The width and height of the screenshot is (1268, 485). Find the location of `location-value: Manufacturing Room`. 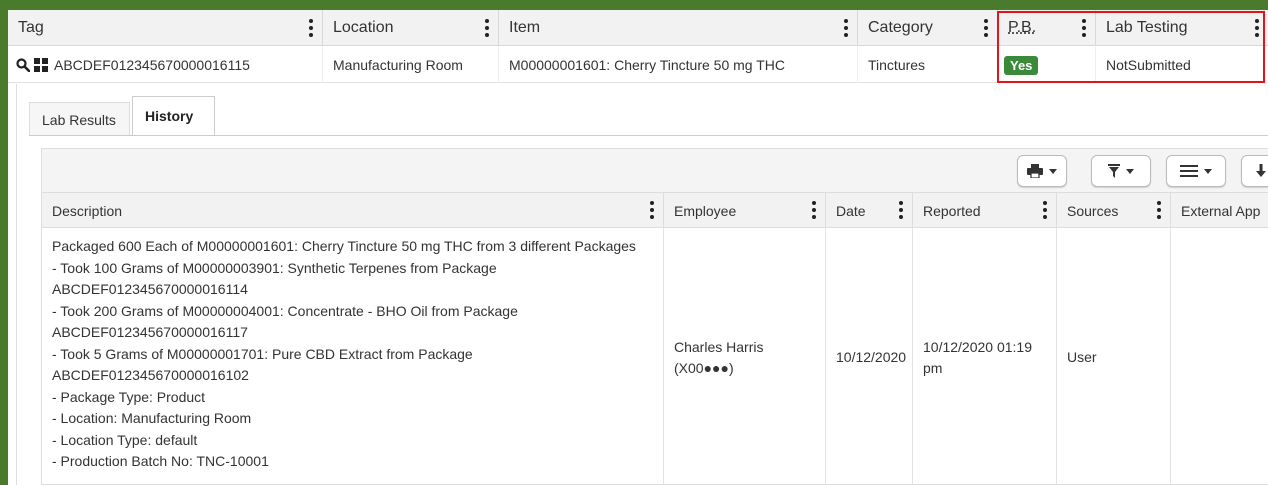

location-value: Manufacturing Room is located at coordinates (398, 65).